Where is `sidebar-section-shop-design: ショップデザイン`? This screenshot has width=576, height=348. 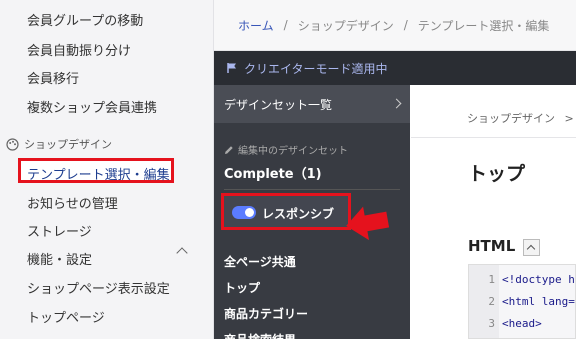 sidebar-section-shop-design: ショップデザイン is located at coordinates (59, 144).